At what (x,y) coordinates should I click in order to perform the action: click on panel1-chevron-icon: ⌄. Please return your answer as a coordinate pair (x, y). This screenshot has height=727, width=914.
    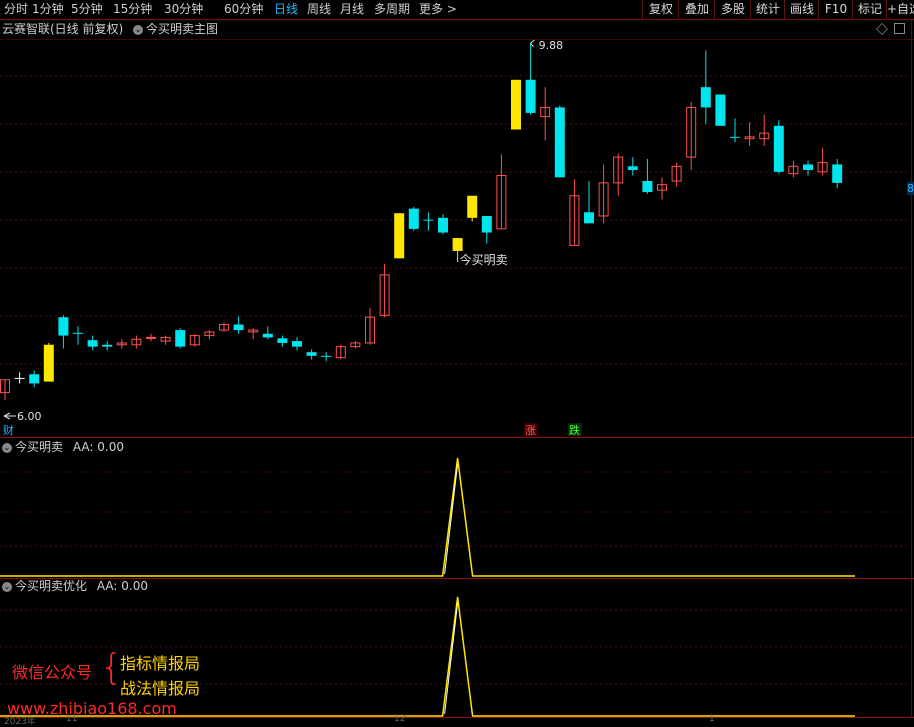
    Looking at the image, I should click on (7, 447).